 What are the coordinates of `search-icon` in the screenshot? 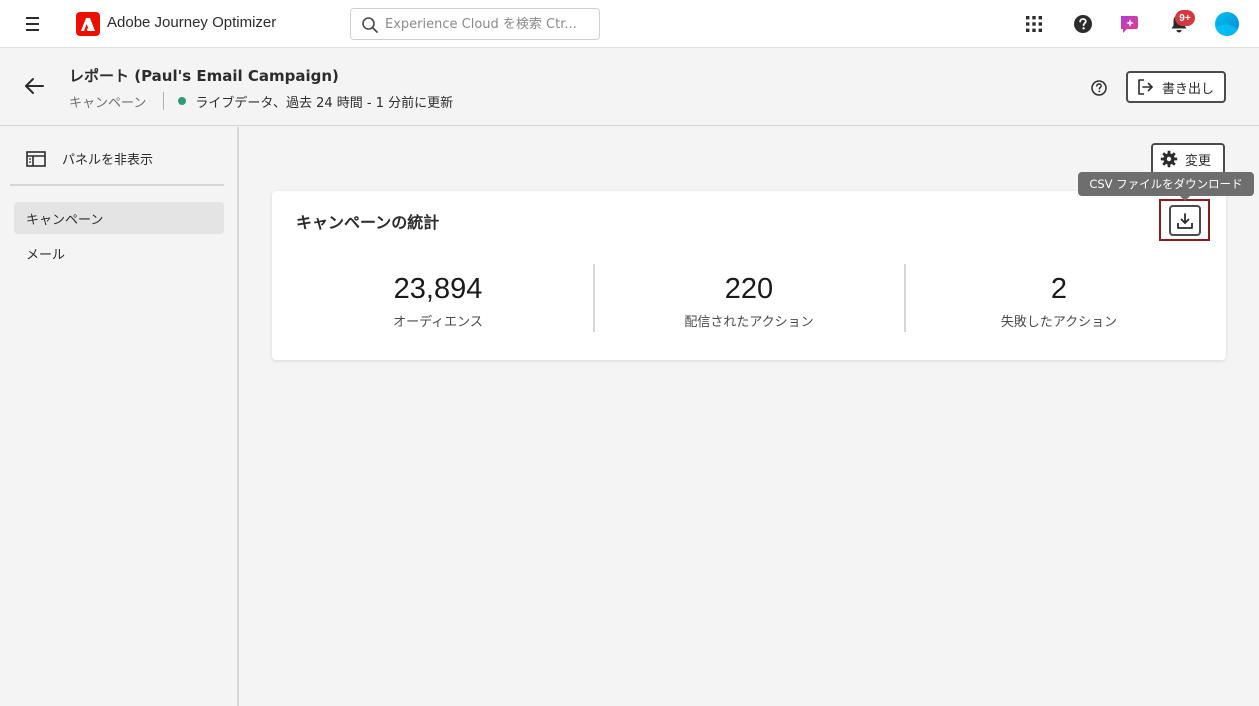 It's located at (370, 25).